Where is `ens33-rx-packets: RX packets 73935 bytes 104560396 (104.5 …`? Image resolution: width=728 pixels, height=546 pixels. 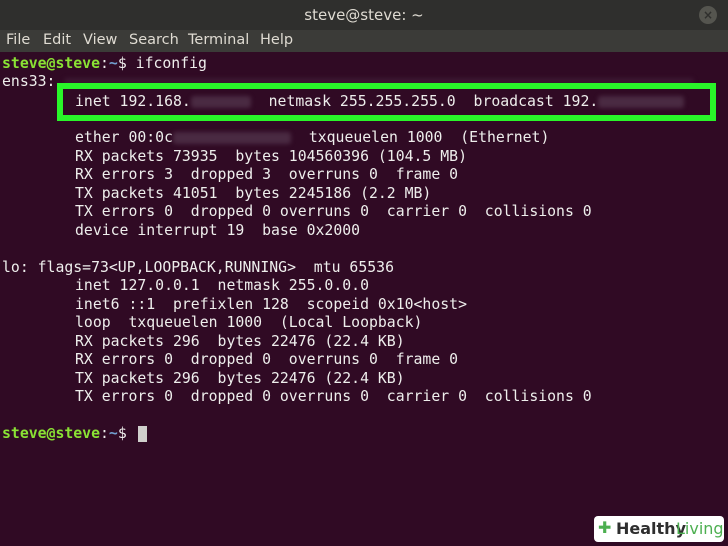
ens33-rx-packets: RX packets 73935 bytes 104560396 (104.5 … is located at coordinates (271, 156).